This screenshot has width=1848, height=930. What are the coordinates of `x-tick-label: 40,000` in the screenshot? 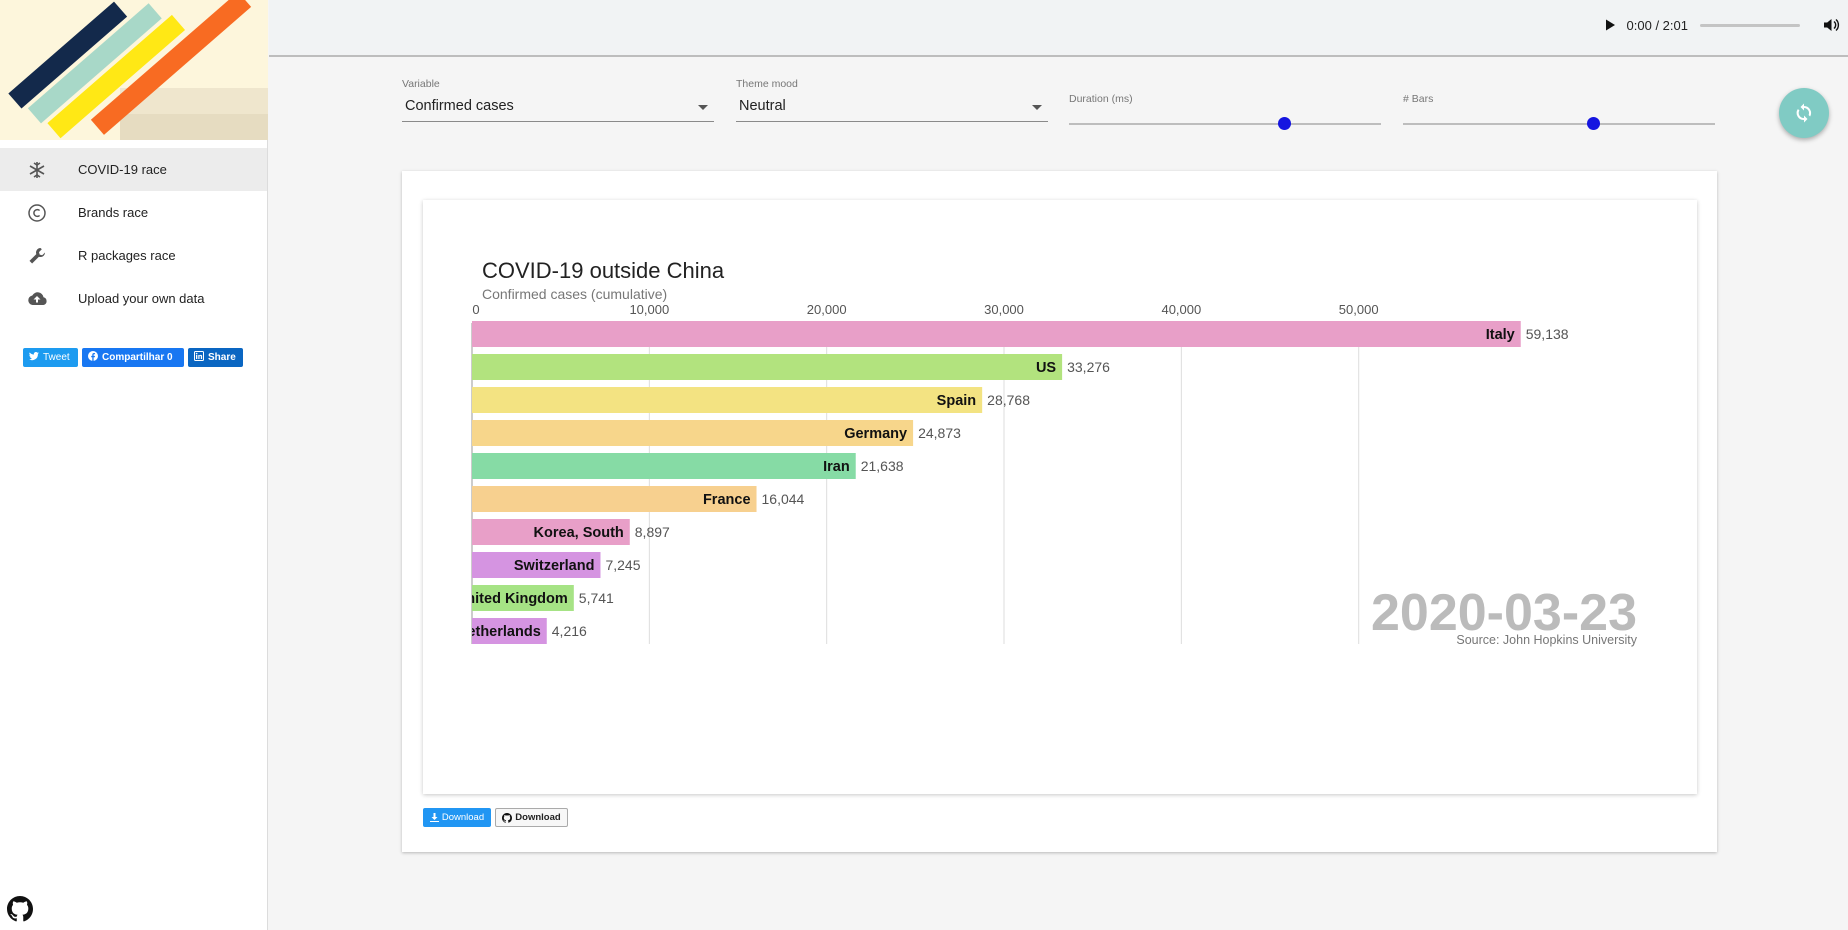 It's located at (1181, 309).